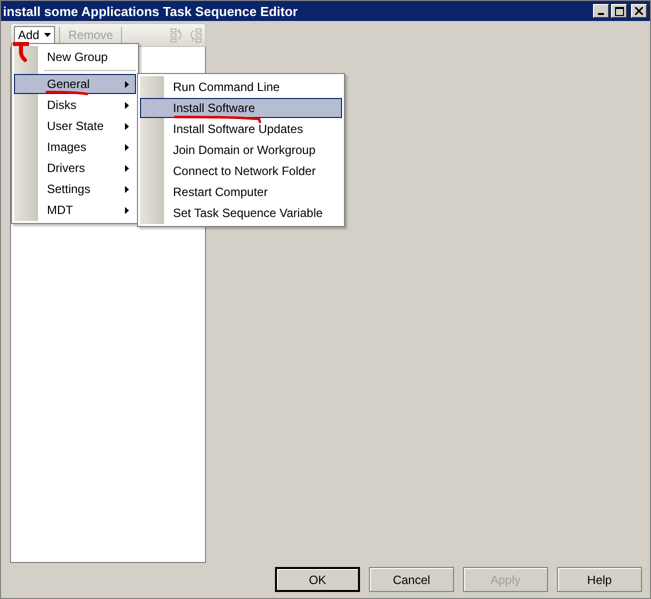  Describe the element at coordinates (241, 192) in the screenshot. I see `menu-item: Restart Computer` at that location.